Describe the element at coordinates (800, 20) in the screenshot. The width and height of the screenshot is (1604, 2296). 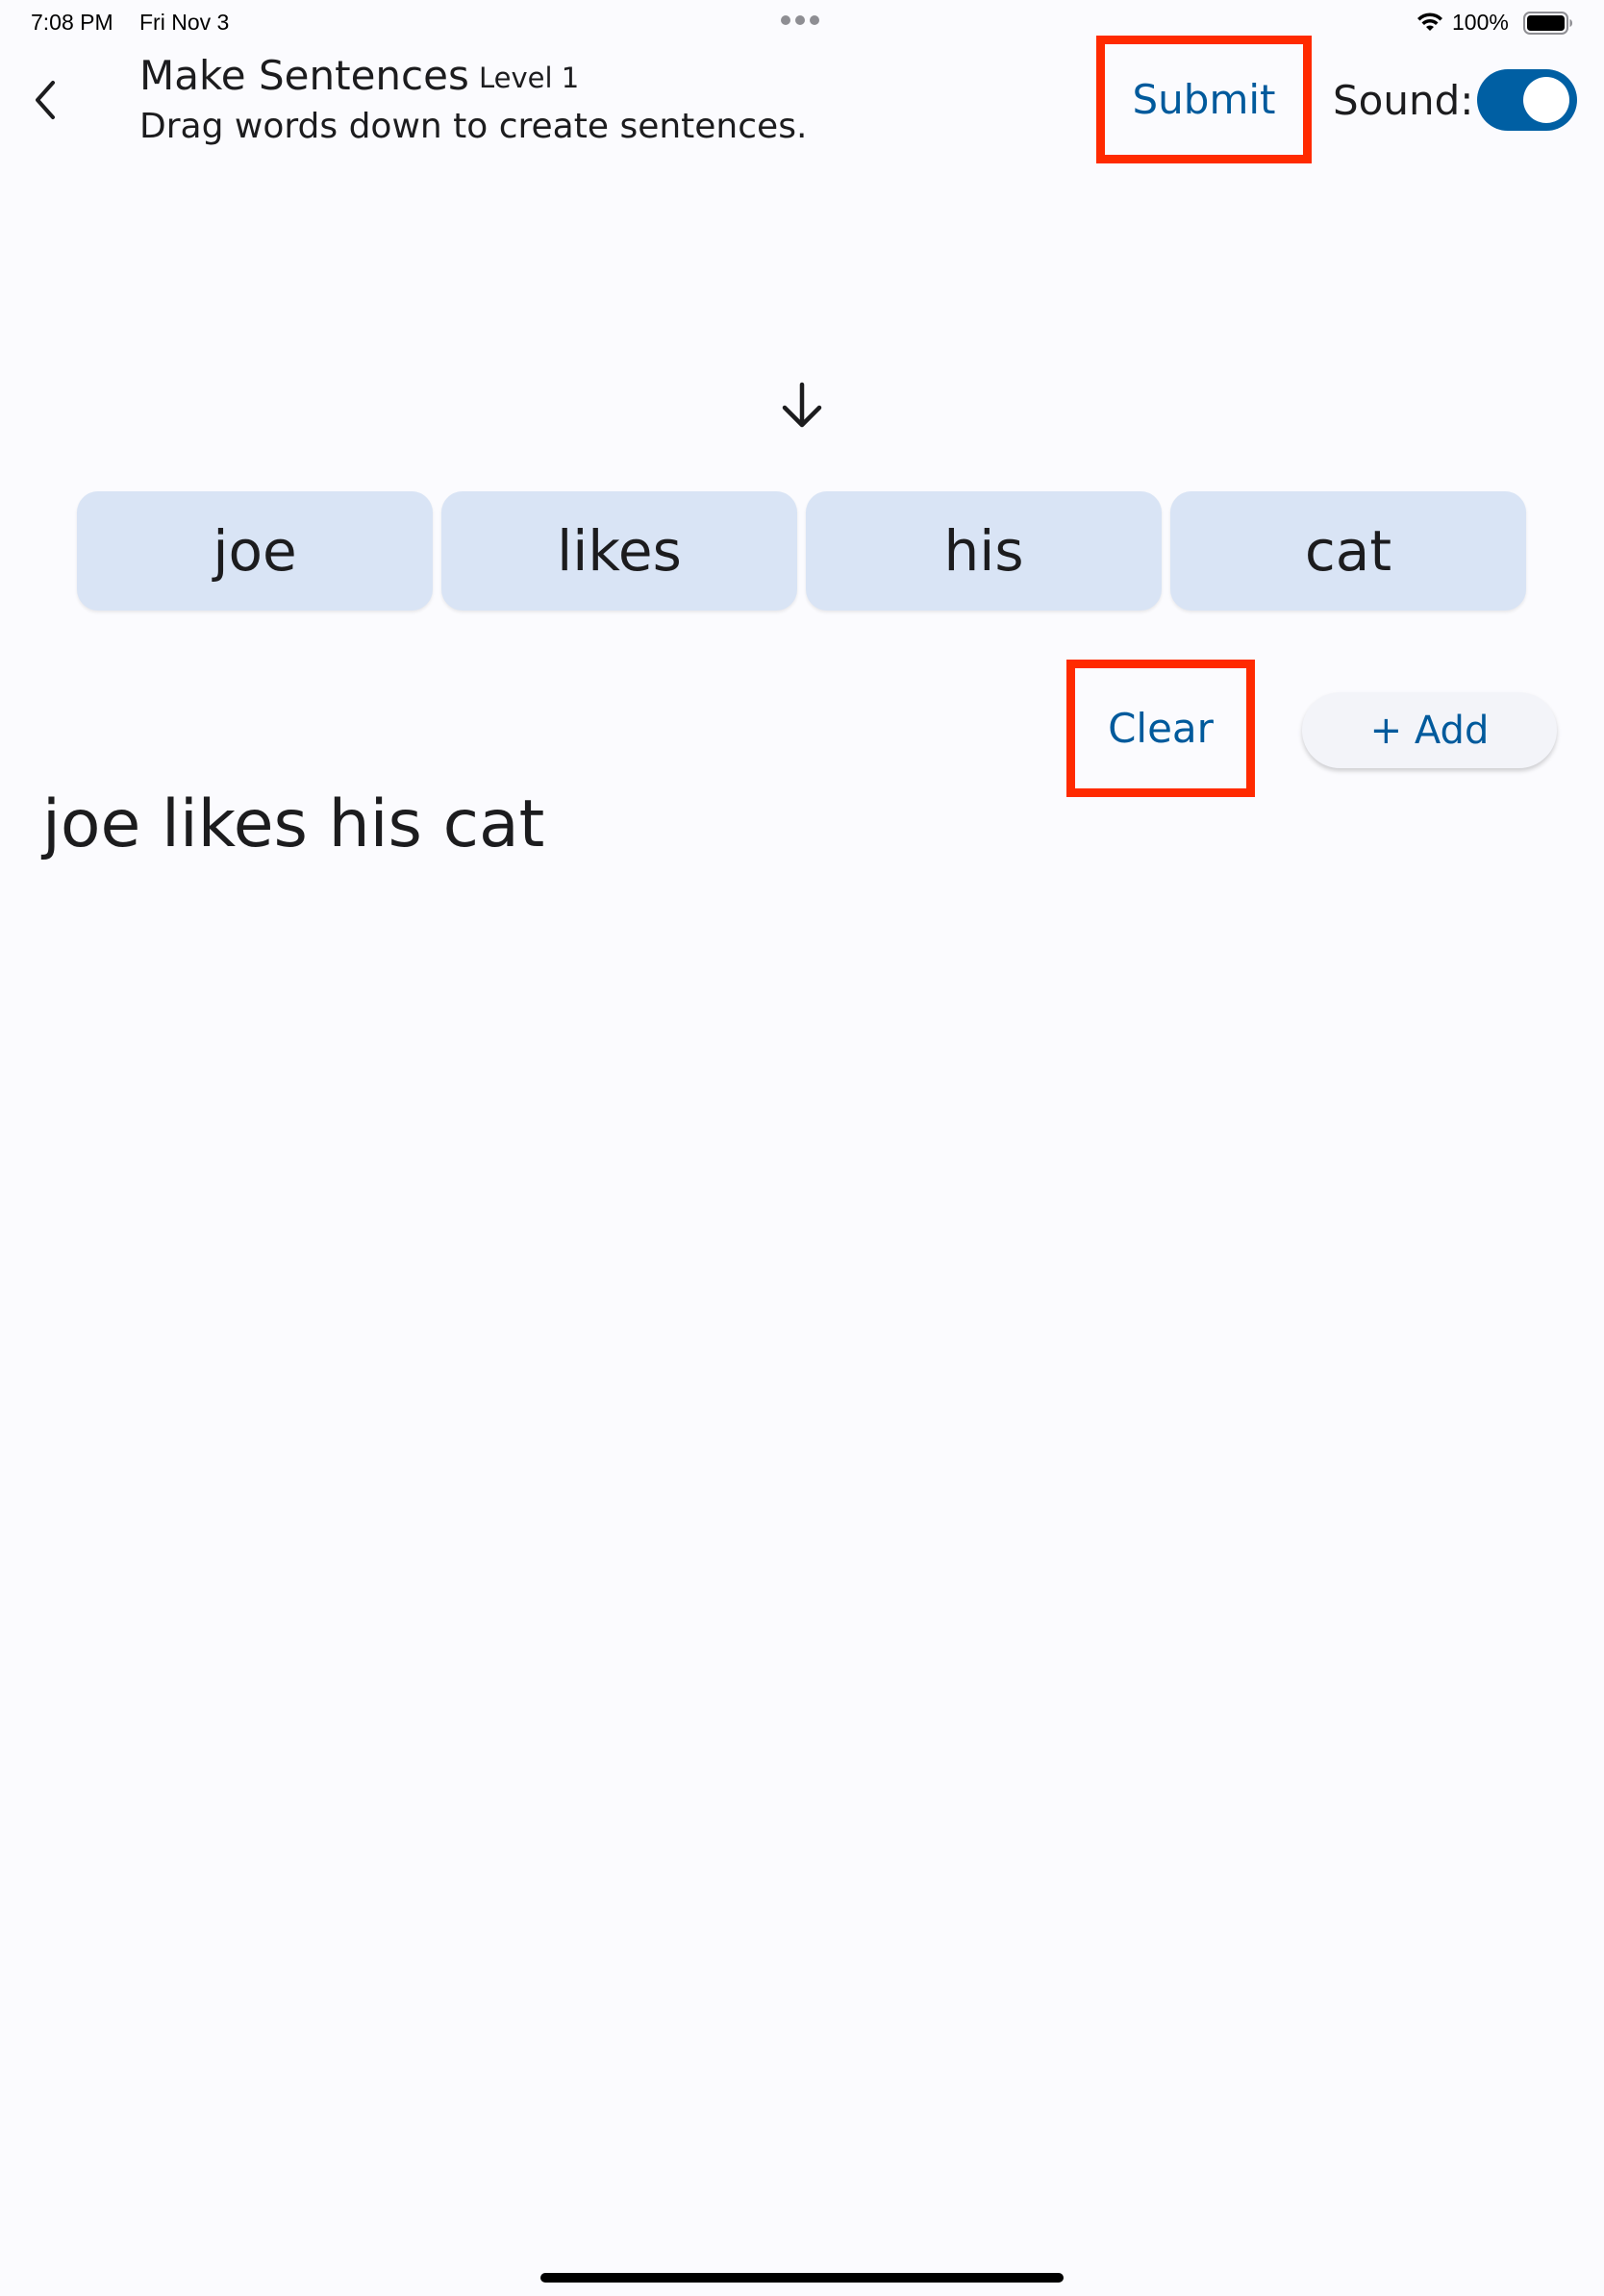
I see `multitasking-dots-icon` at that location.